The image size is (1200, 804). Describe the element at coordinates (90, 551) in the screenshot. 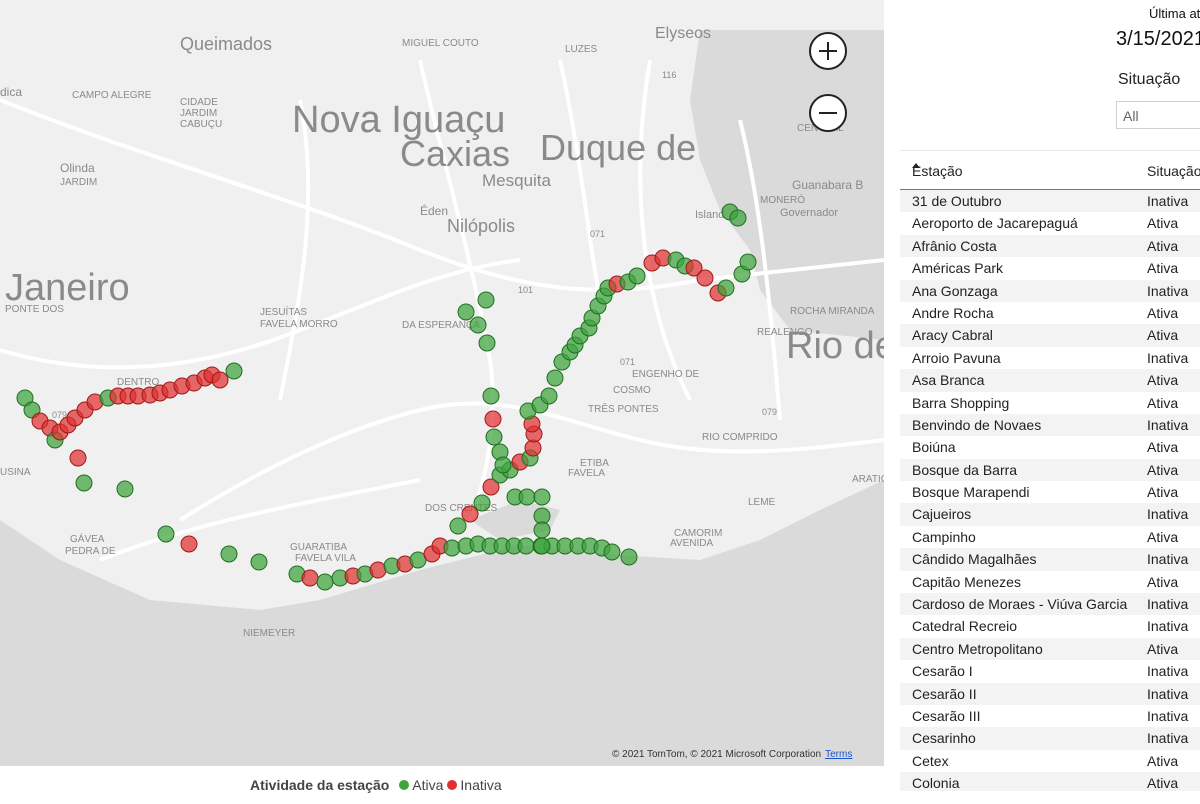

I see `map-place-label: PEDRA DE` at that location.